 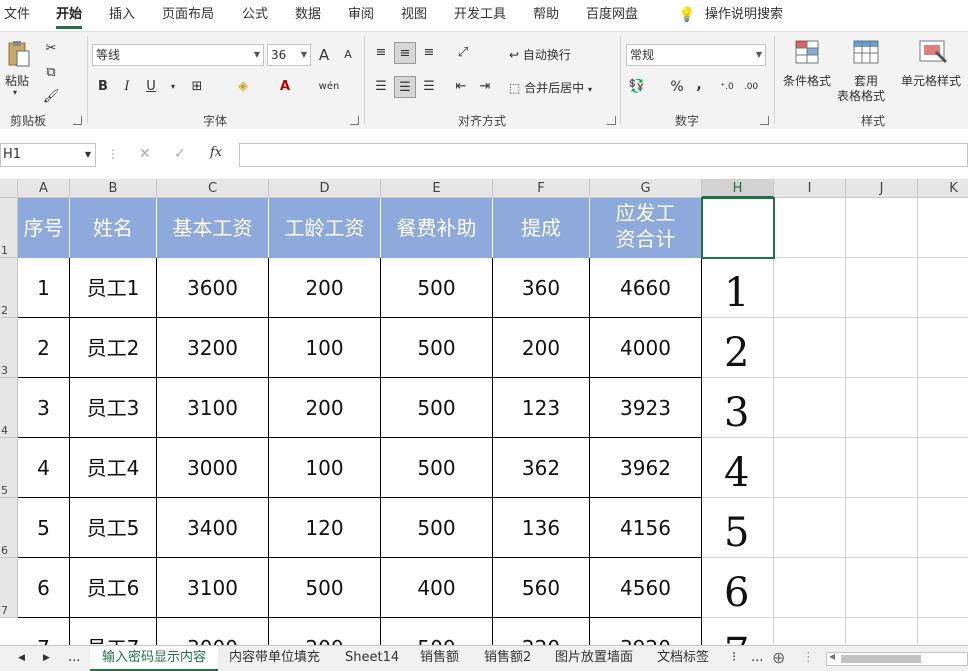 What do you see at coordinates (213, 348) in the screenshot?
I see `cell-c3: 3200` at bounding box center [213, 348].